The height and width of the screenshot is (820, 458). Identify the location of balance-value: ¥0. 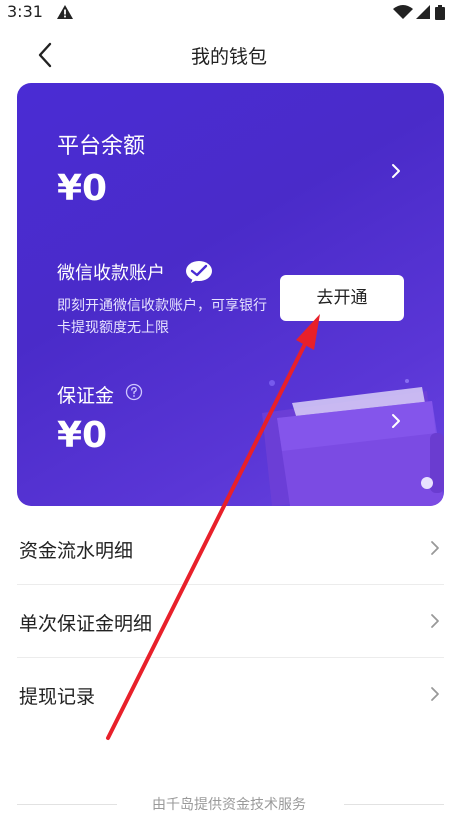
(82, 188).